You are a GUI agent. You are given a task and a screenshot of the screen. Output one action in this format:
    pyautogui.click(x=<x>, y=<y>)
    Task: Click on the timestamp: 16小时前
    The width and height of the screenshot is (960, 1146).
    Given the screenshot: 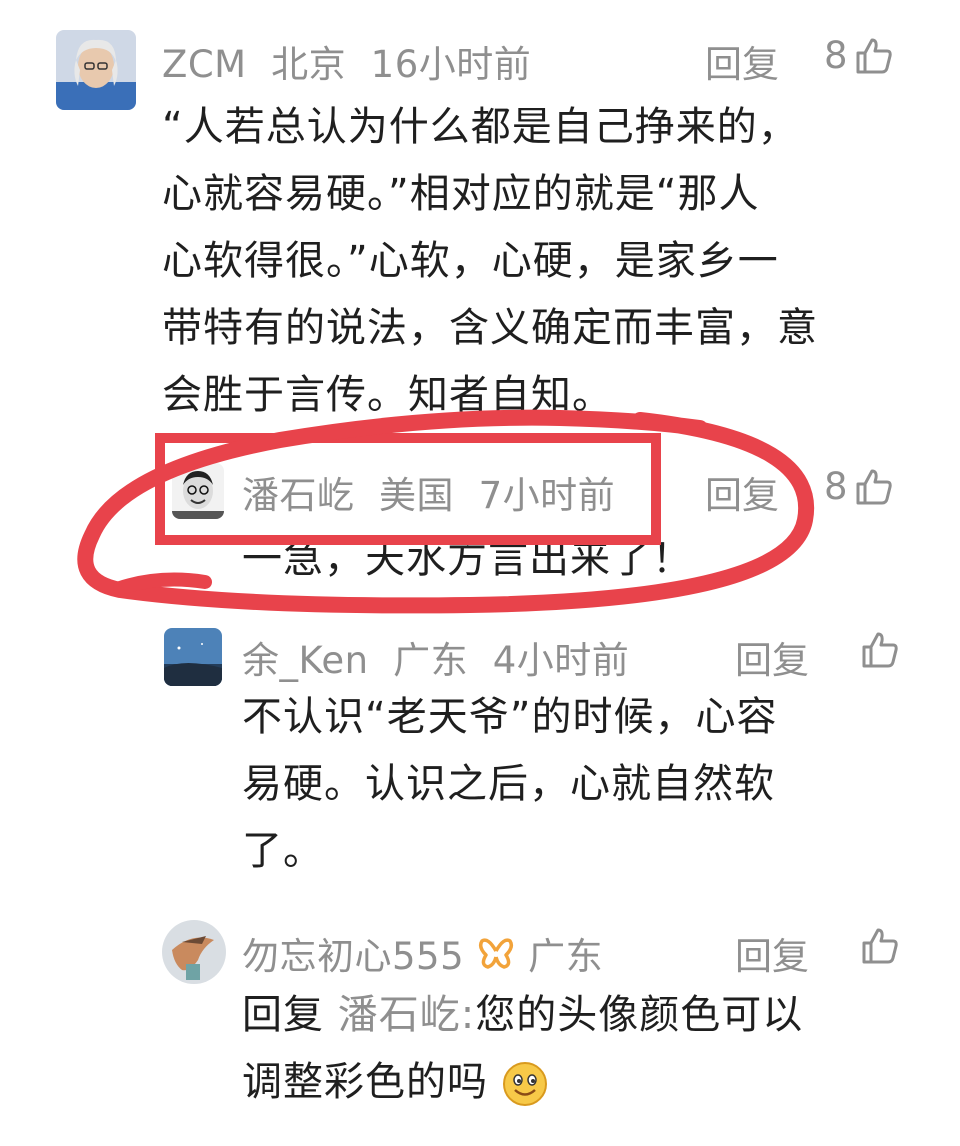 What is the action you would take?
    pyautogui.click(x=451, y=64)
    